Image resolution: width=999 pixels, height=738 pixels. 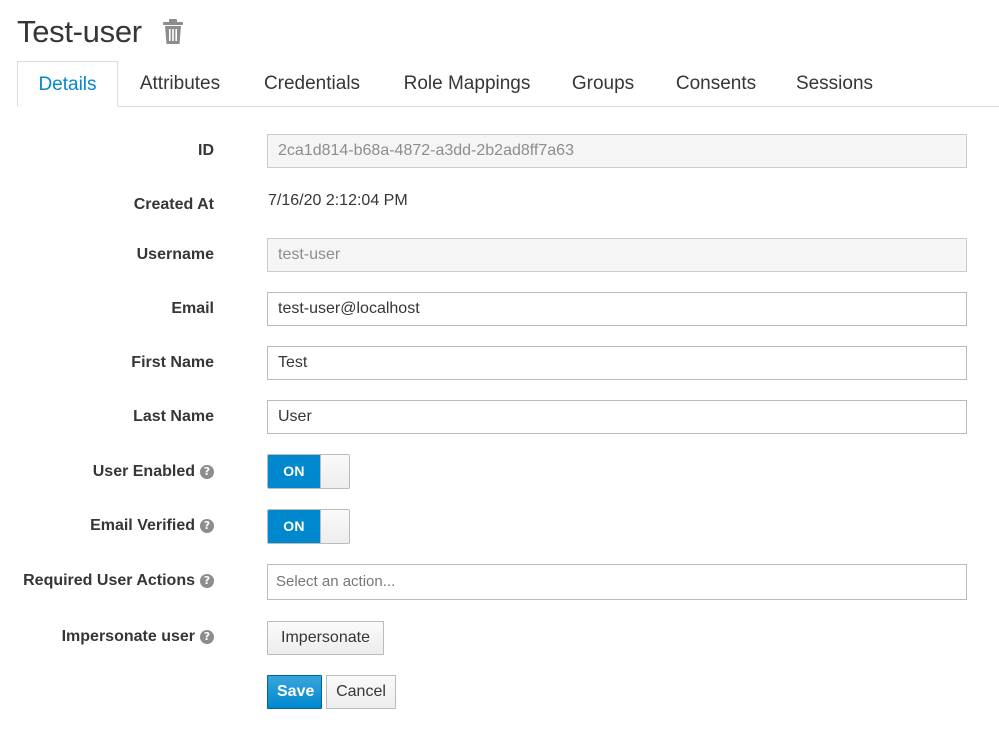 I want to click on tab-role-mappings: Role Mappings, so click(x=467, y=84).